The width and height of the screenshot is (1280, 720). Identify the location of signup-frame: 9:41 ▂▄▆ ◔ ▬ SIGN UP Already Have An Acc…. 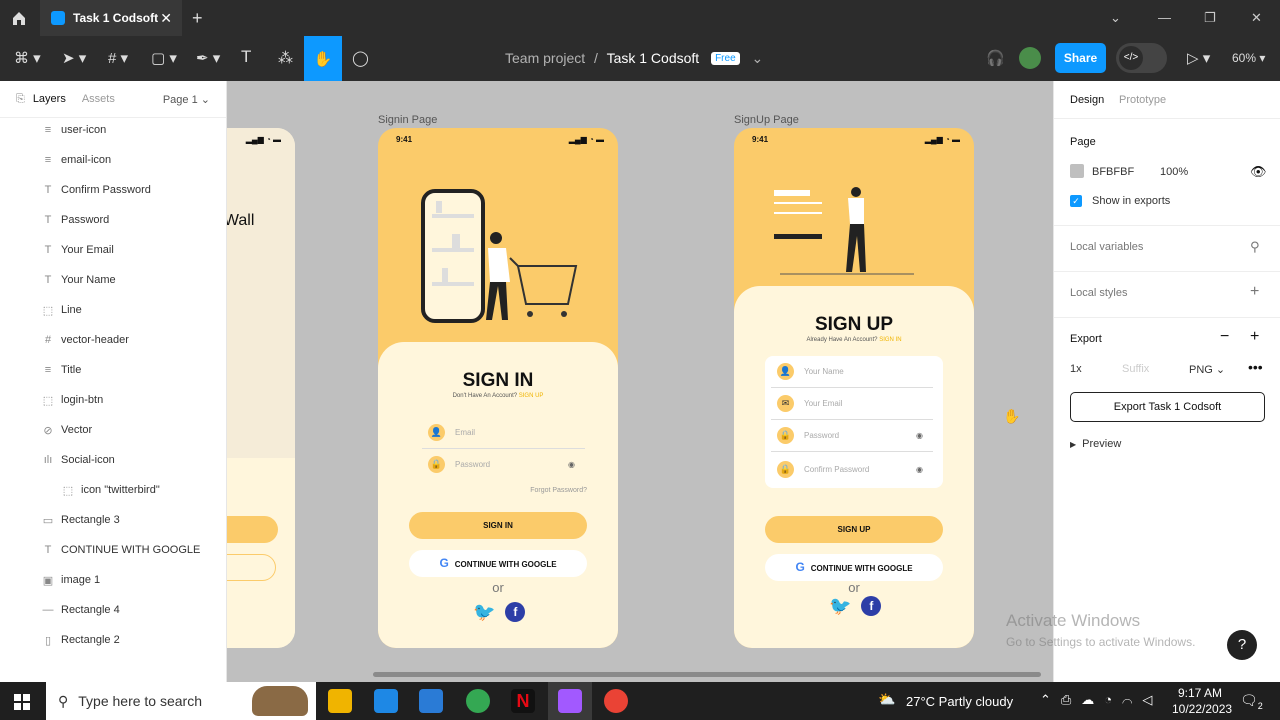
(854, 388).